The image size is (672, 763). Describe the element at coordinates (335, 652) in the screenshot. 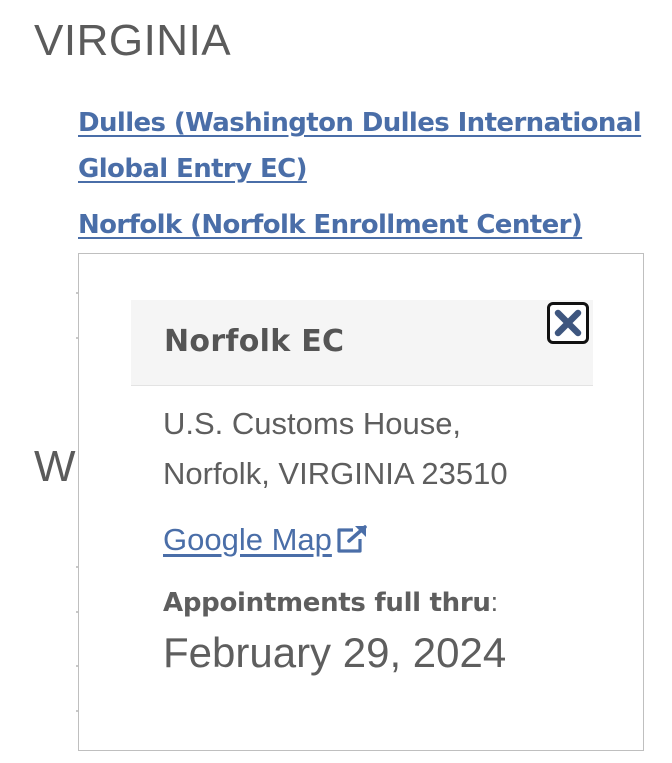

I see `appointments-date: February 29, 2024` at that location.